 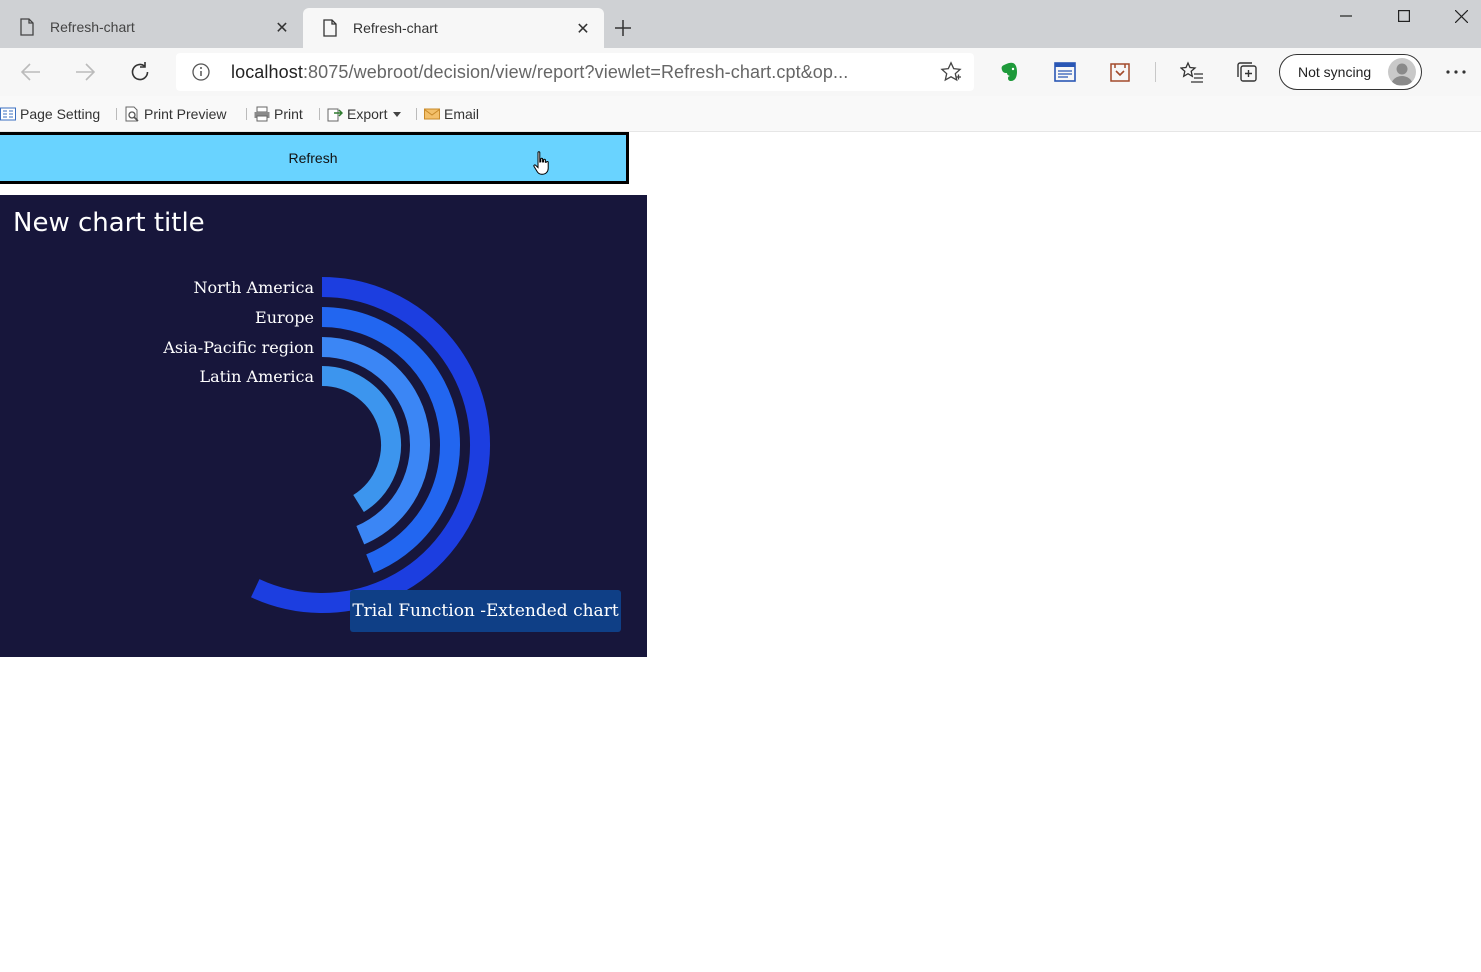 I want to click on arrow-right-icon, so click(x=85, y=72).